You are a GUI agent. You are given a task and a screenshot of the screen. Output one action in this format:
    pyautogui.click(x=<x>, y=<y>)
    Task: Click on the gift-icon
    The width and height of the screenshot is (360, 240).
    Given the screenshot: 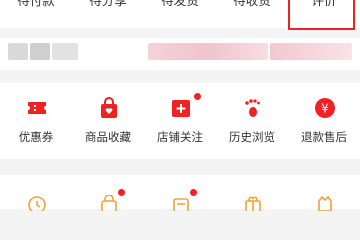 What is the action you would take?
    pyautogui.click(x=253, y=203)
    